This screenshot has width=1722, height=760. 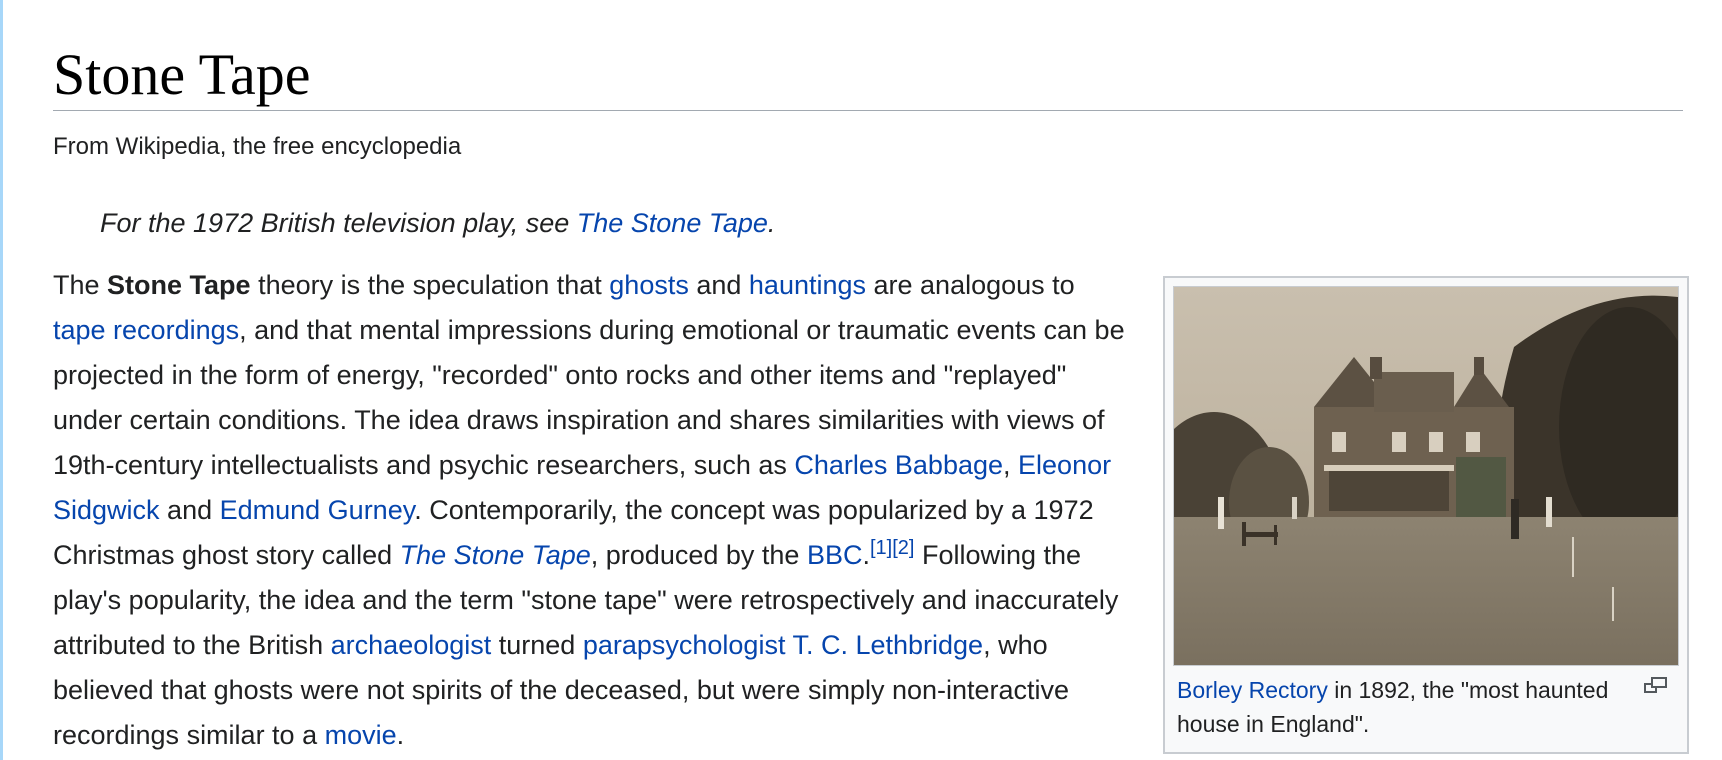 What do you see at coordinates (80, 285) in the screenshot?
I see `text-run: The` at bounding box center [80, 285].